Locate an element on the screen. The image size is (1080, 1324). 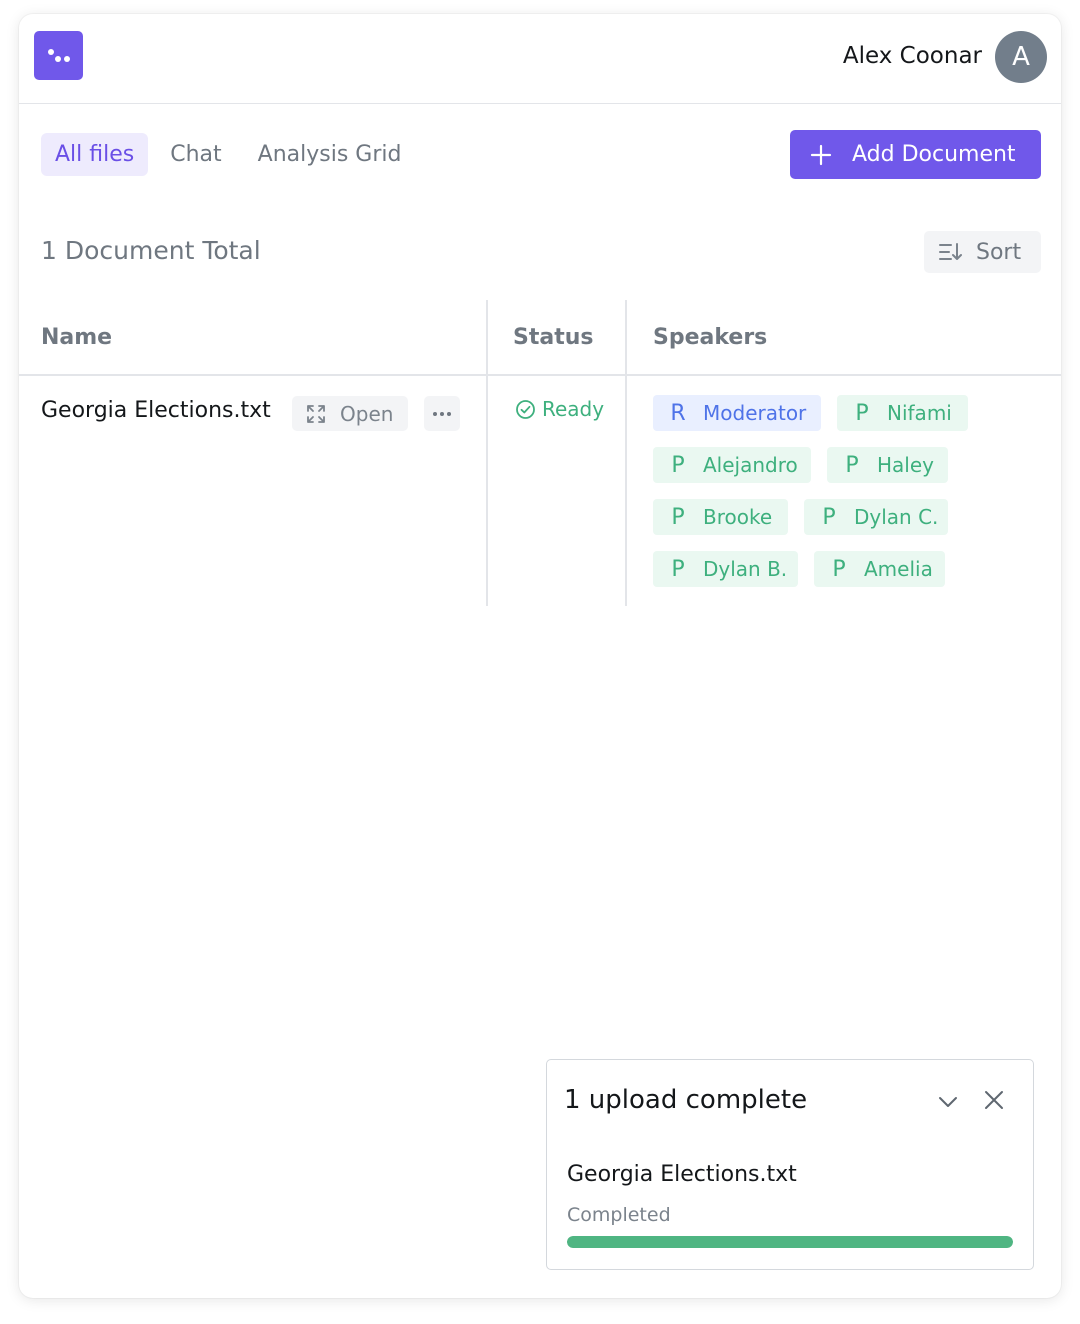
view-tabs: All files Chat Analysis Grid is located at coordinates (228, 154).